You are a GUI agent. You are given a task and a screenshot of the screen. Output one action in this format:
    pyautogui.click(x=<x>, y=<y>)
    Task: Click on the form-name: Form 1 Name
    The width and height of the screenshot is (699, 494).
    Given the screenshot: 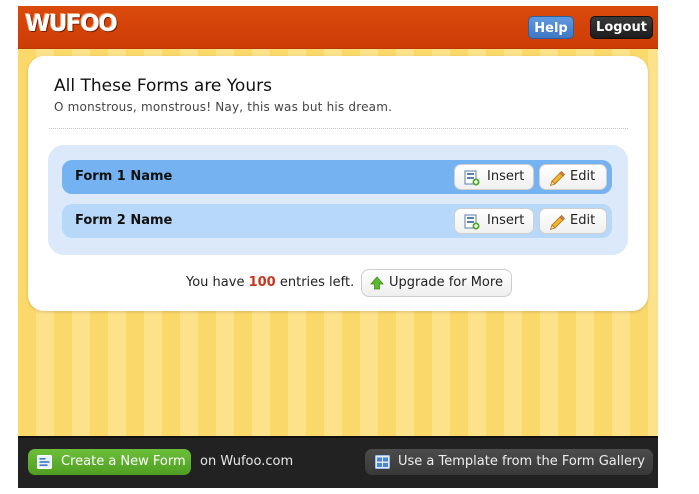 What is the action you would take?
    pyautogui.click(x=123, y=177)
    